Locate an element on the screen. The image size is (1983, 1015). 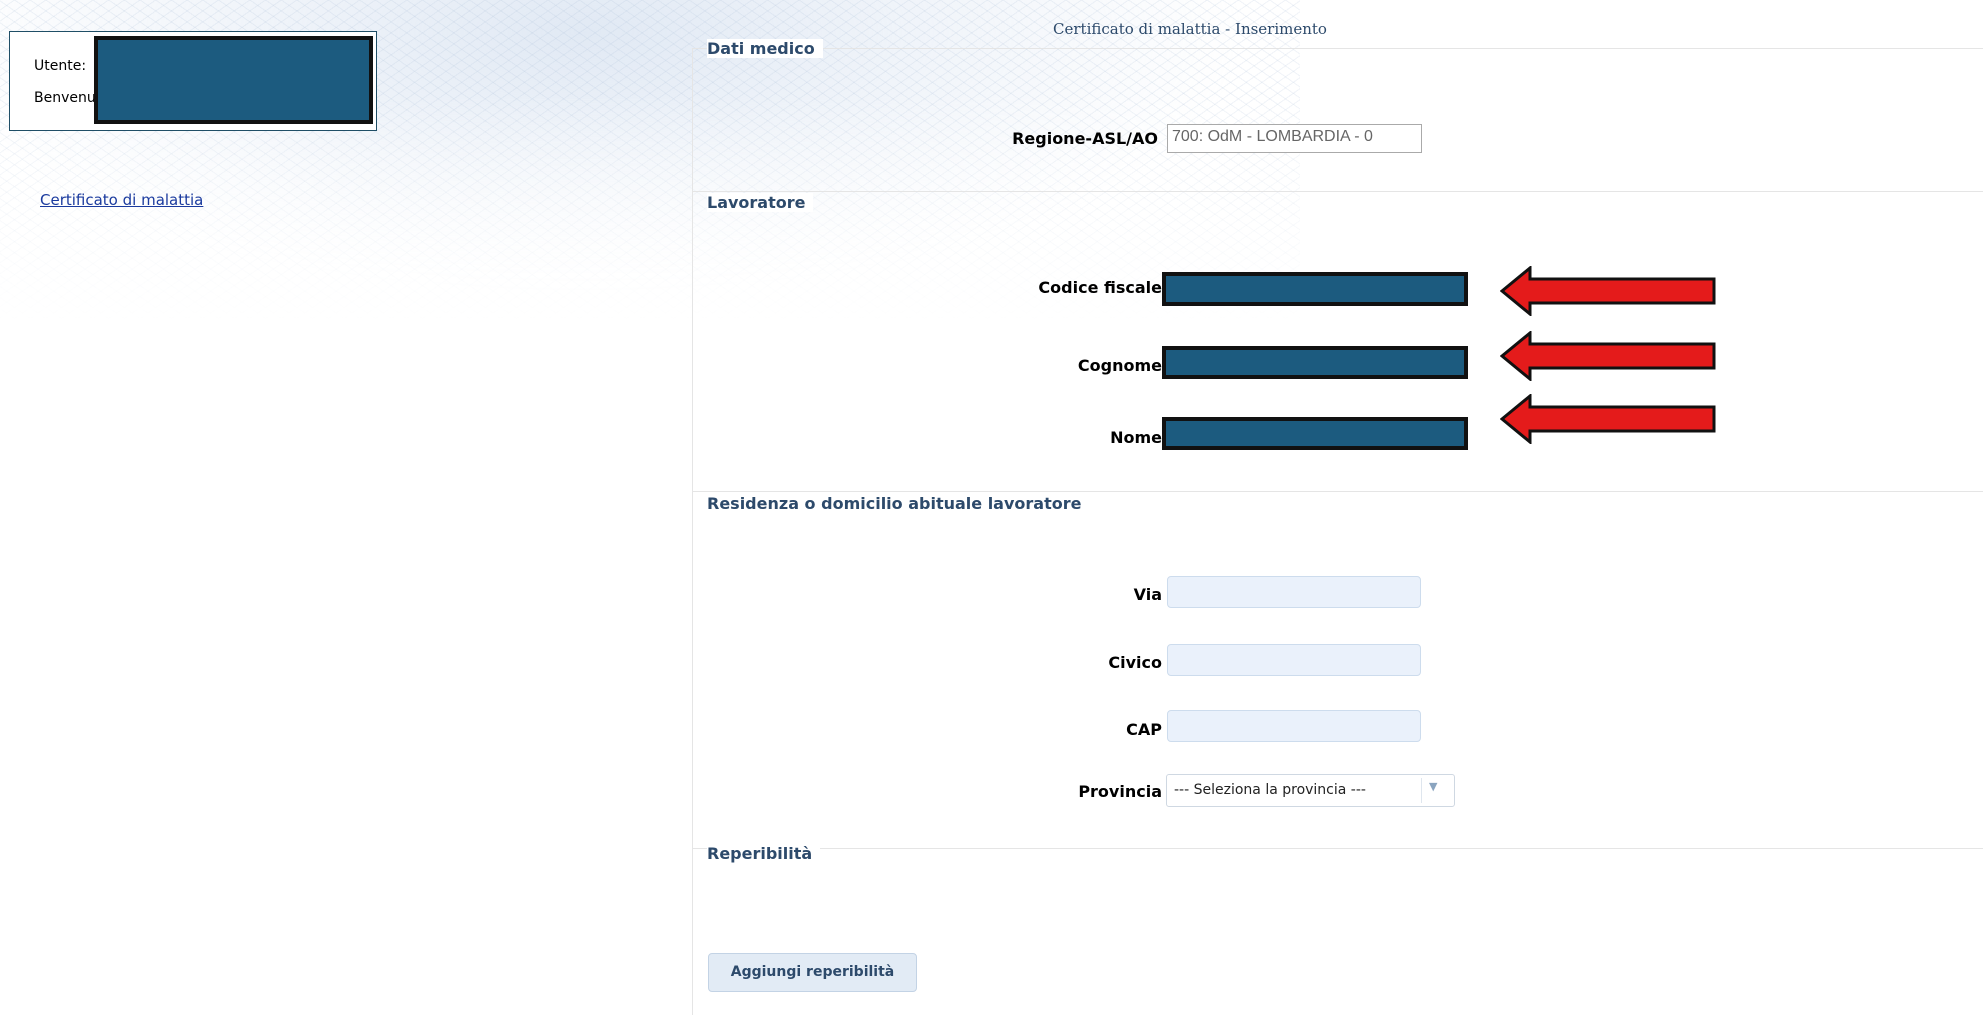
cap-label: CAP is located at coordinates (1144, 729).